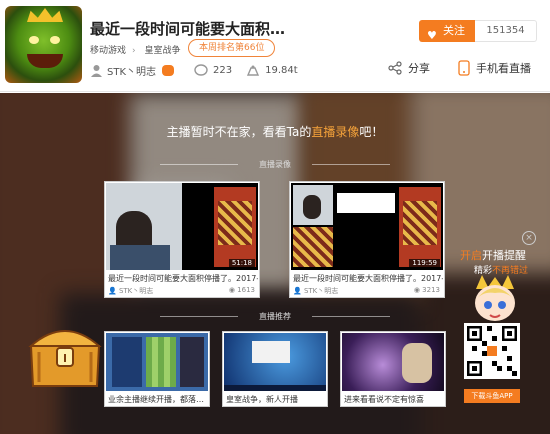 The width and height of the screenshot is (550, 434). What do you see at coordinates (241, 263) in the screenshot?
I see `replay-duration: 51:18` at bounding box center [241, 263].